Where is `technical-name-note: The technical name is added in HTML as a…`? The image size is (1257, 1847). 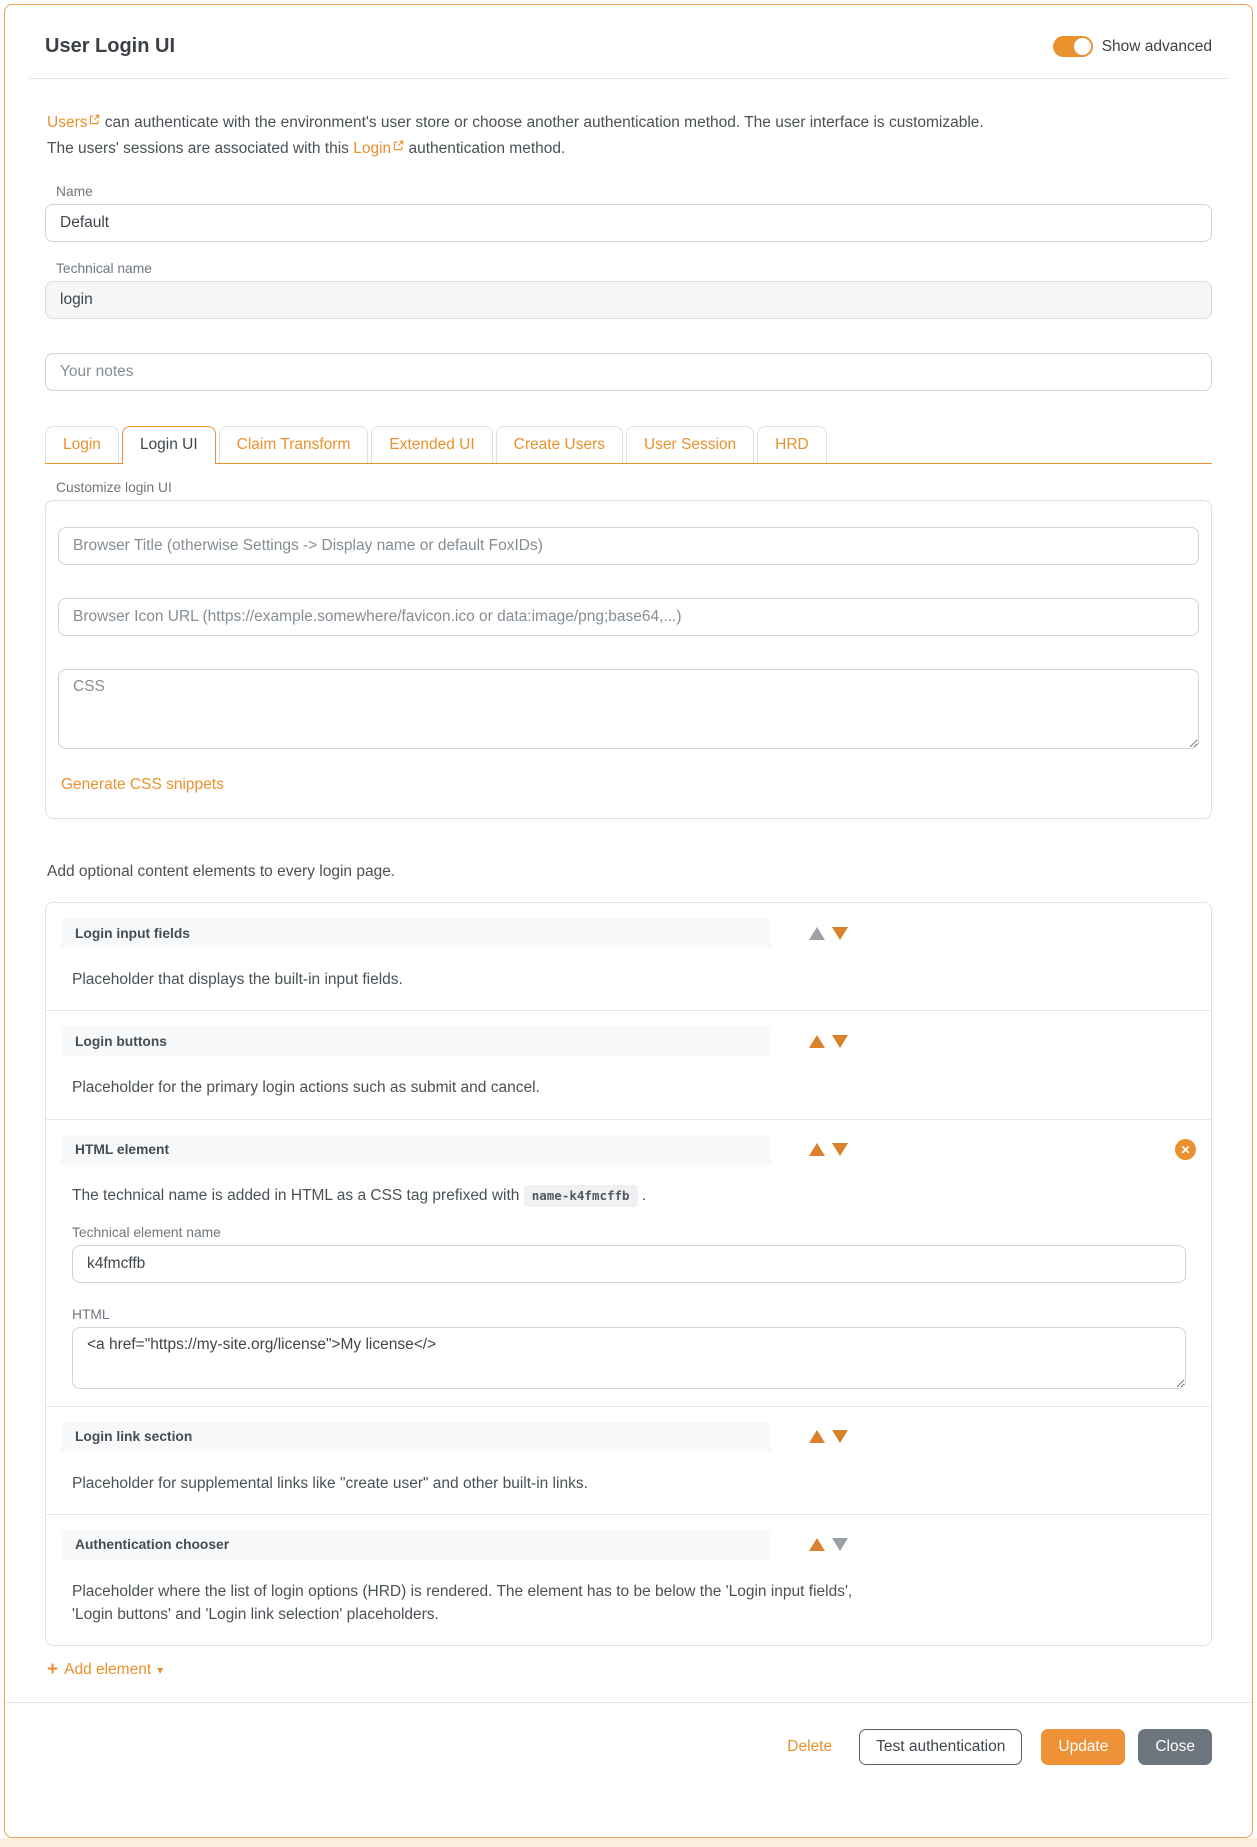 technical-name-note: The technical name is added in HTML as a… is located at coordinates (629, 1195).